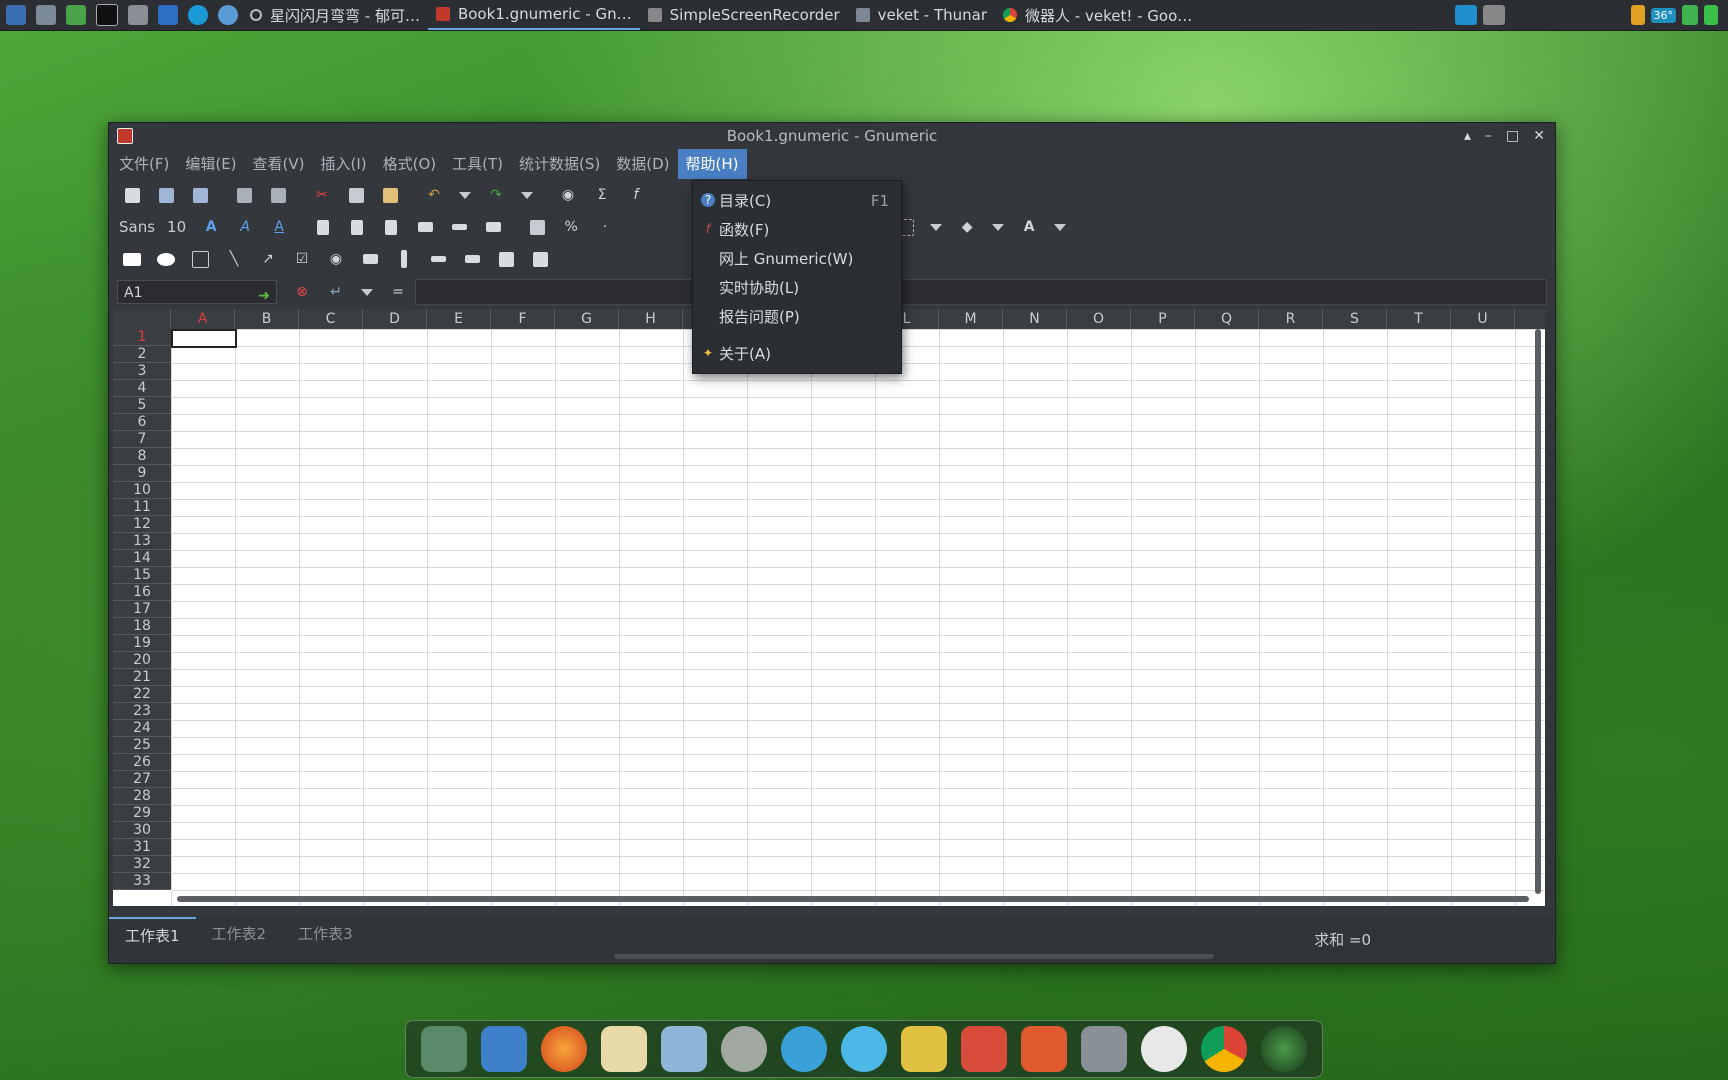 Image resolution: width=1728 pixels, height=1080 pixels. Describe the element at coordinates (210, 164) in the screenshot. I see `menu-edit: 编辑(E)` at that location.